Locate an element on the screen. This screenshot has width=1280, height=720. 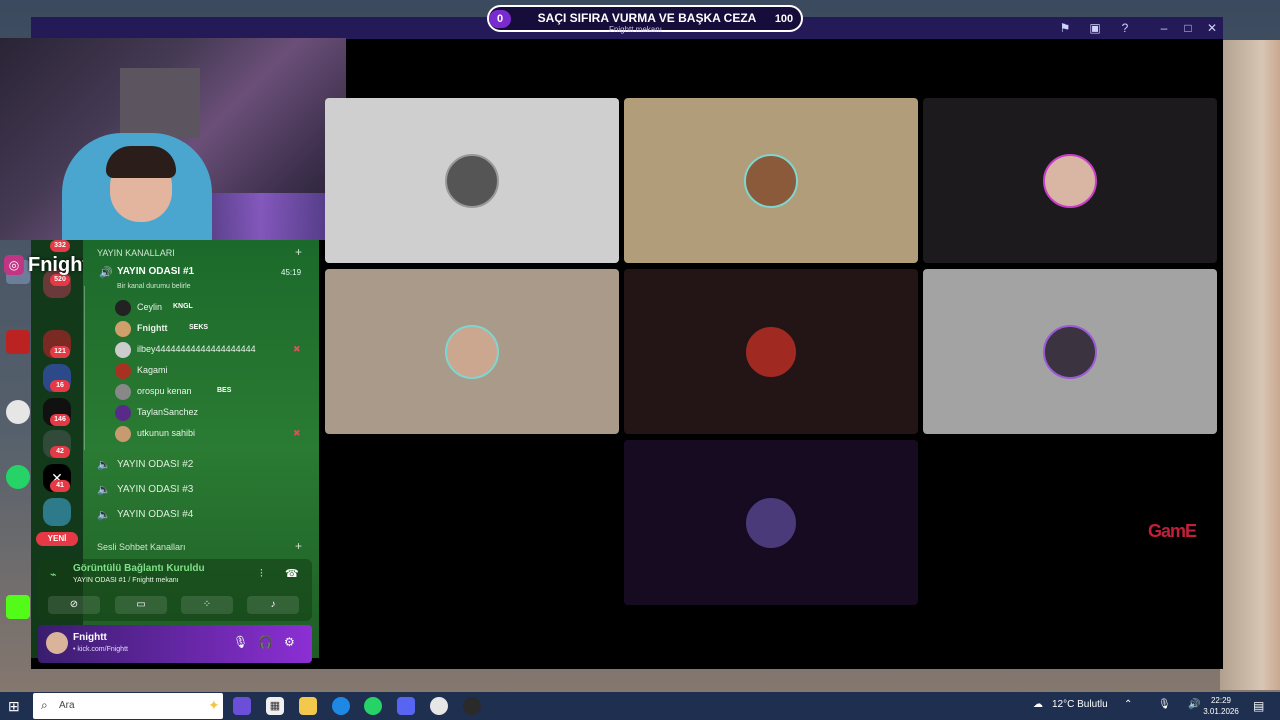
headphones-icon: 🎧 is located at coordinates (265, 642).